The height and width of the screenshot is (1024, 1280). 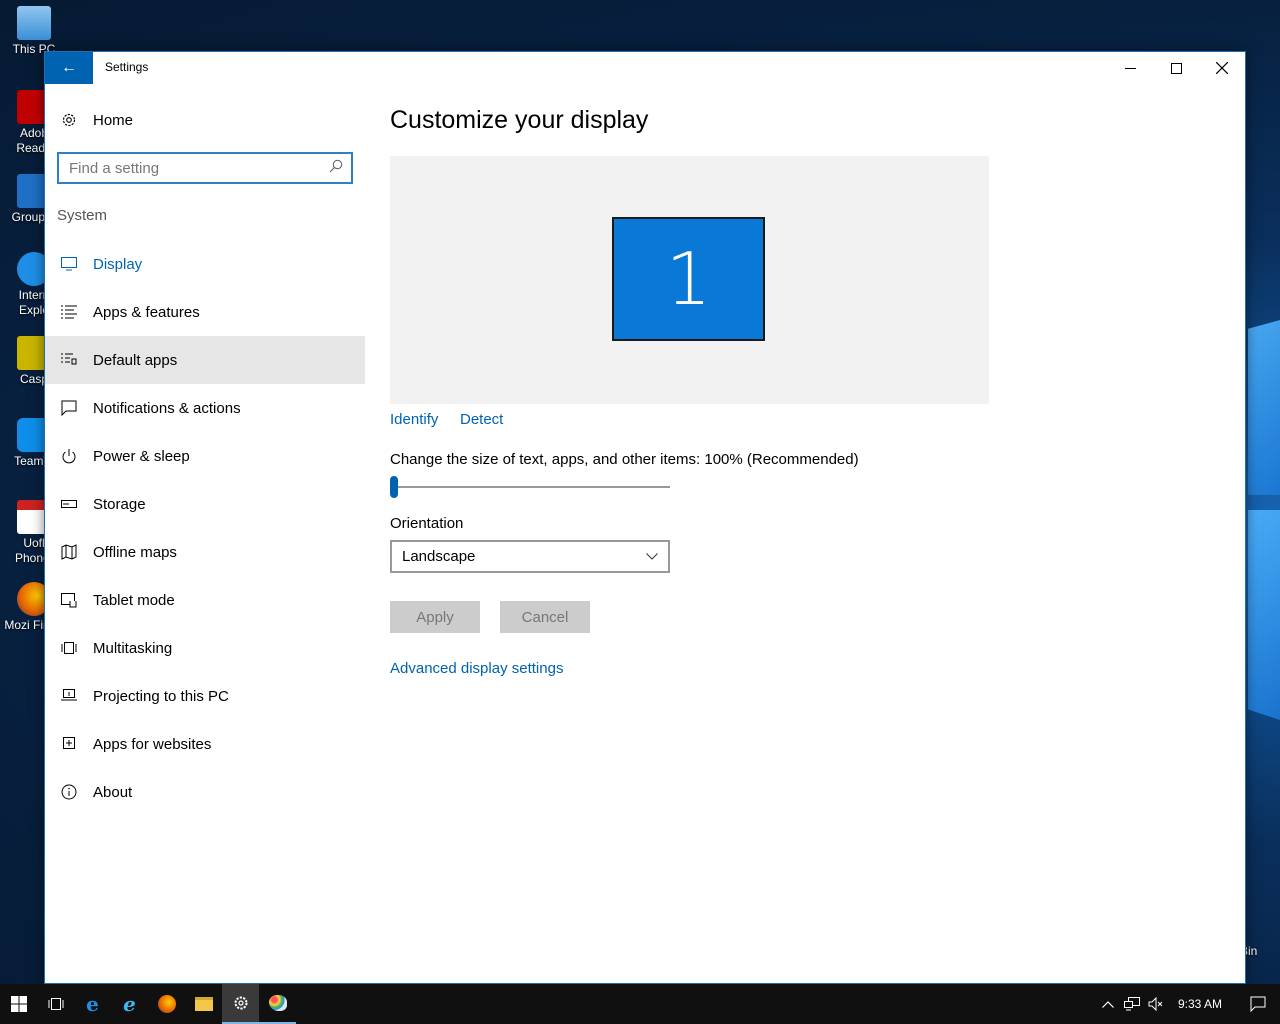 I want to click on start-button, so click(x=18, y=1004).